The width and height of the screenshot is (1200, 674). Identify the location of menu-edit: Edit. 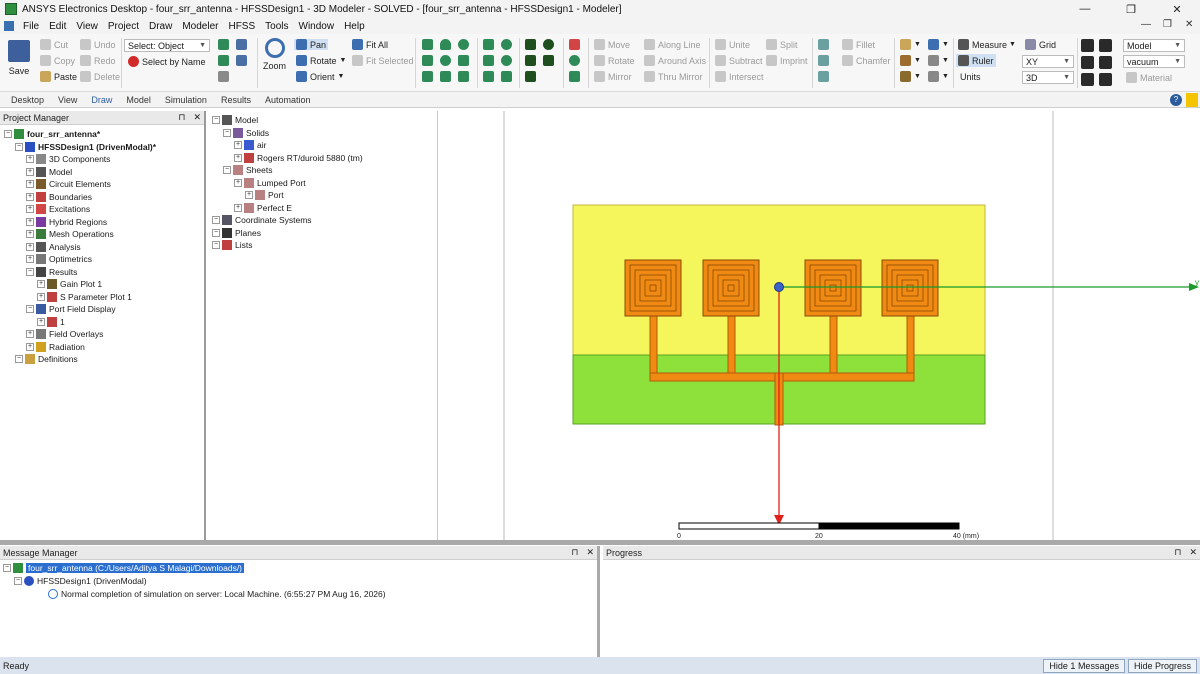
(57, 26).